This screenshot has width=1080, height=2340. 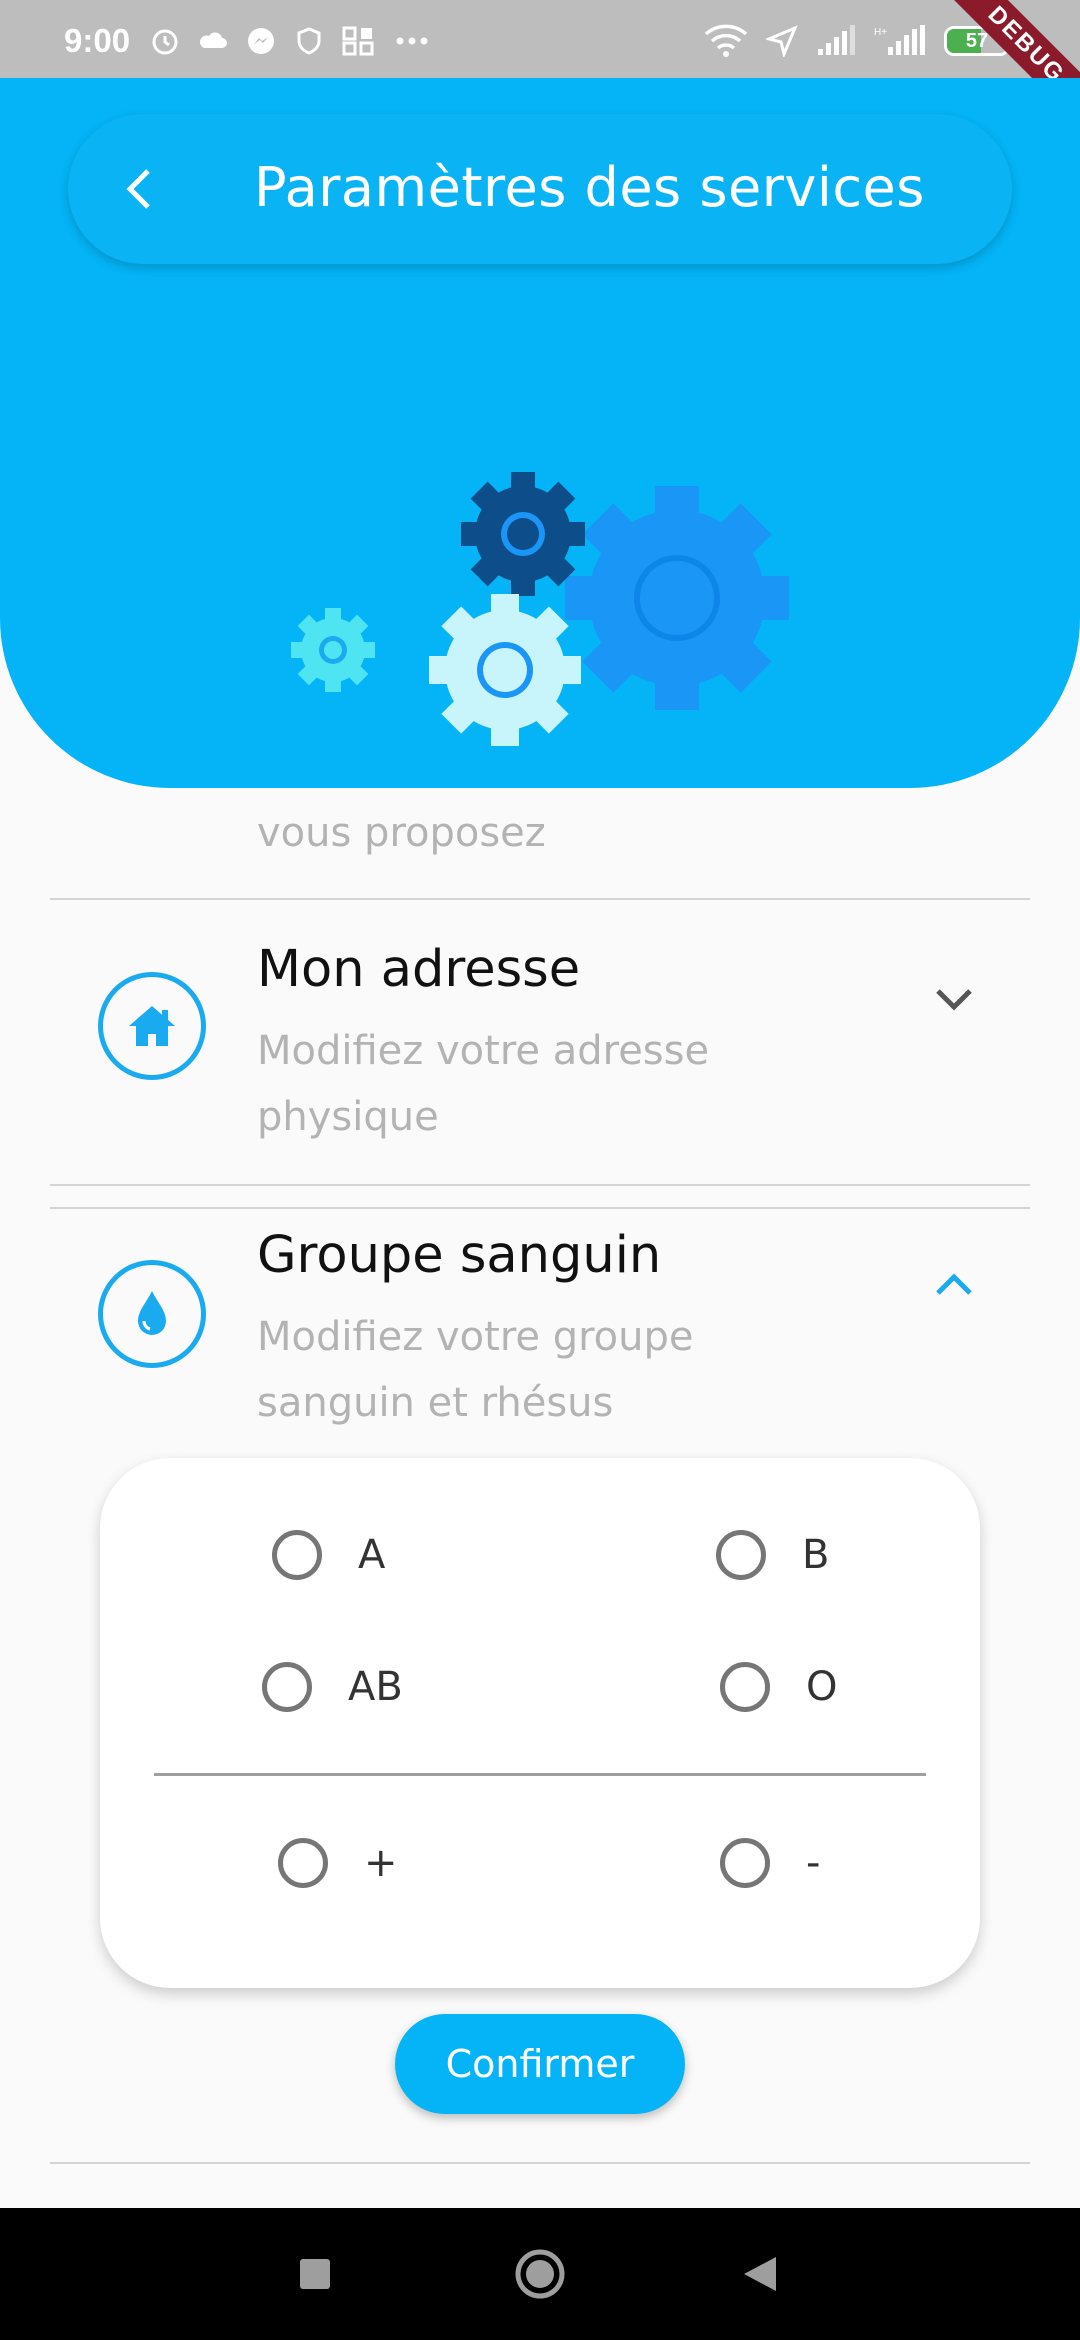 I want to click on services-subtitle-tail: vous proposez, so click(x=401, y=833).